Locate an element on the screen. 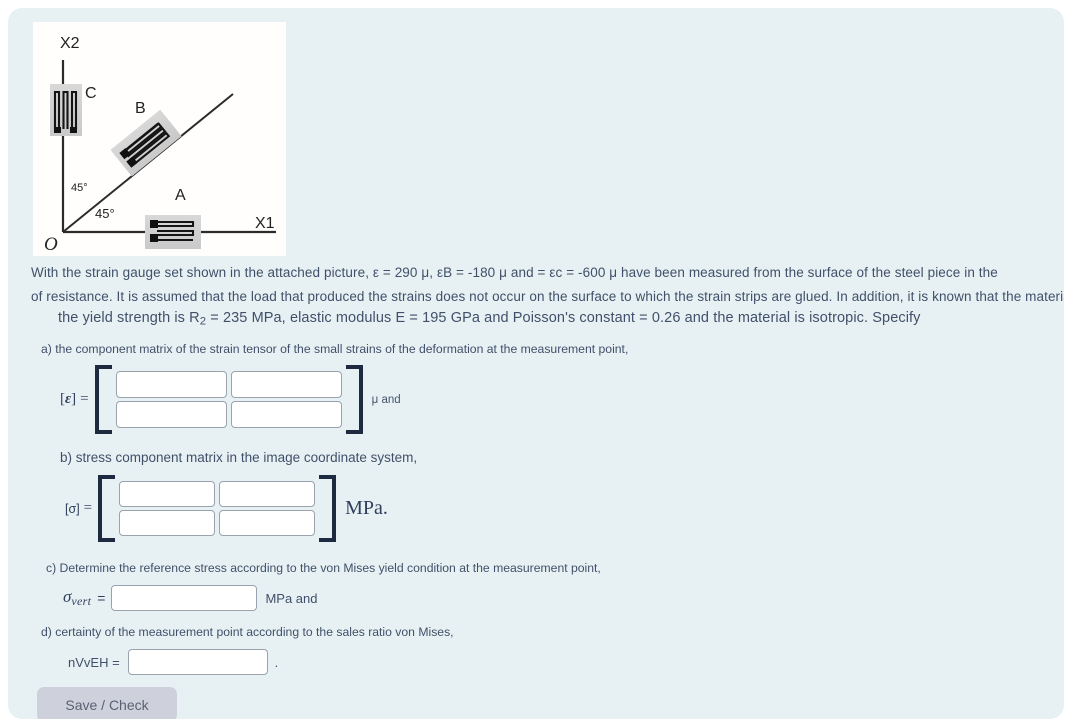 The width and height of the screenshot is (1072, 727). strain-matrix-cells is located at coordinates (229, 399).